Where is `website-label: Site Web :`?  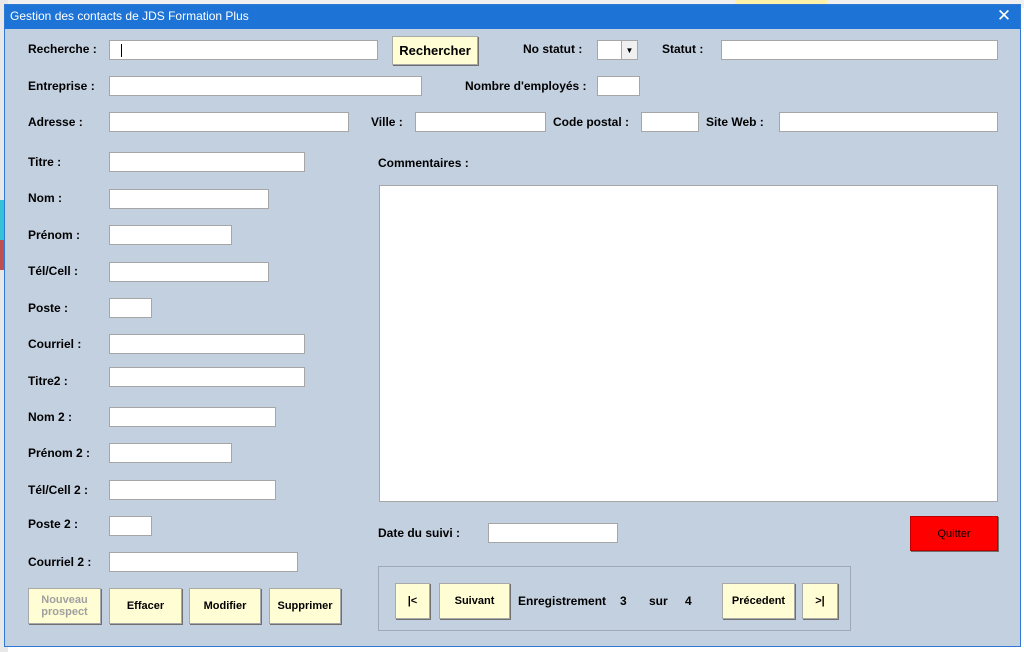
website-label: Site Web : is located at coordinates (735, 122).